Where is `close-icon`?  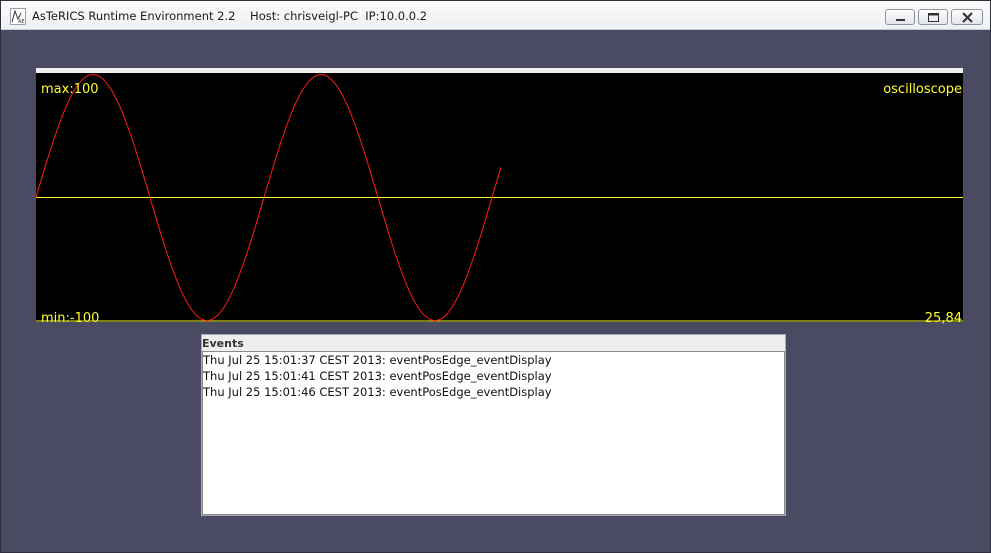 close-icon is located at coordinates (967, 17).